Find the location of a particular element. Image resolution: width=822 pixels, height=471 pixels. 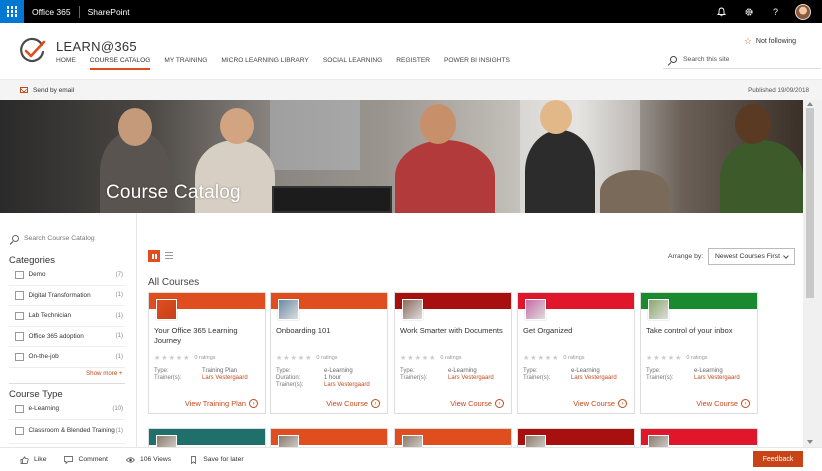

email-icon is located at coordinates (24, 90).